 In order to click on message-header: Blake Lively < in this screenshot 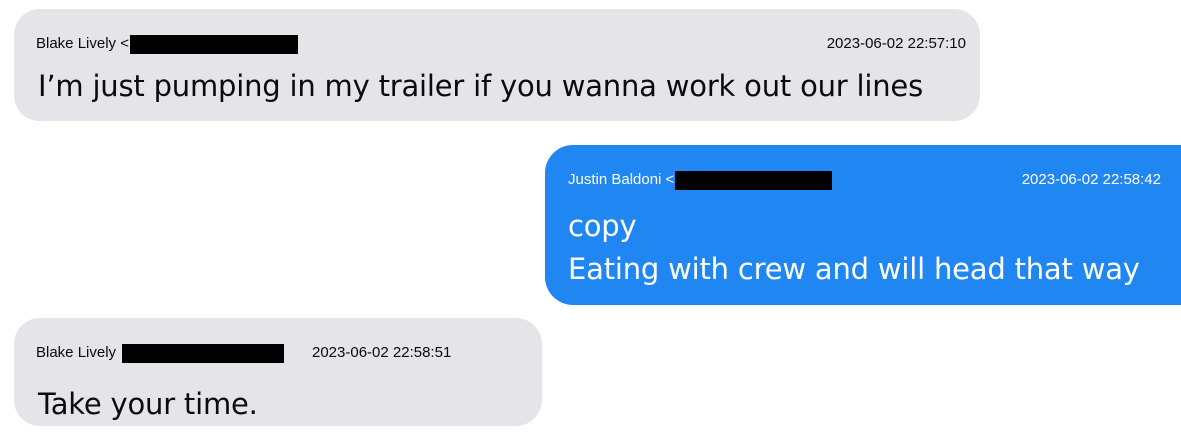, I will do `click(167, 44)`.